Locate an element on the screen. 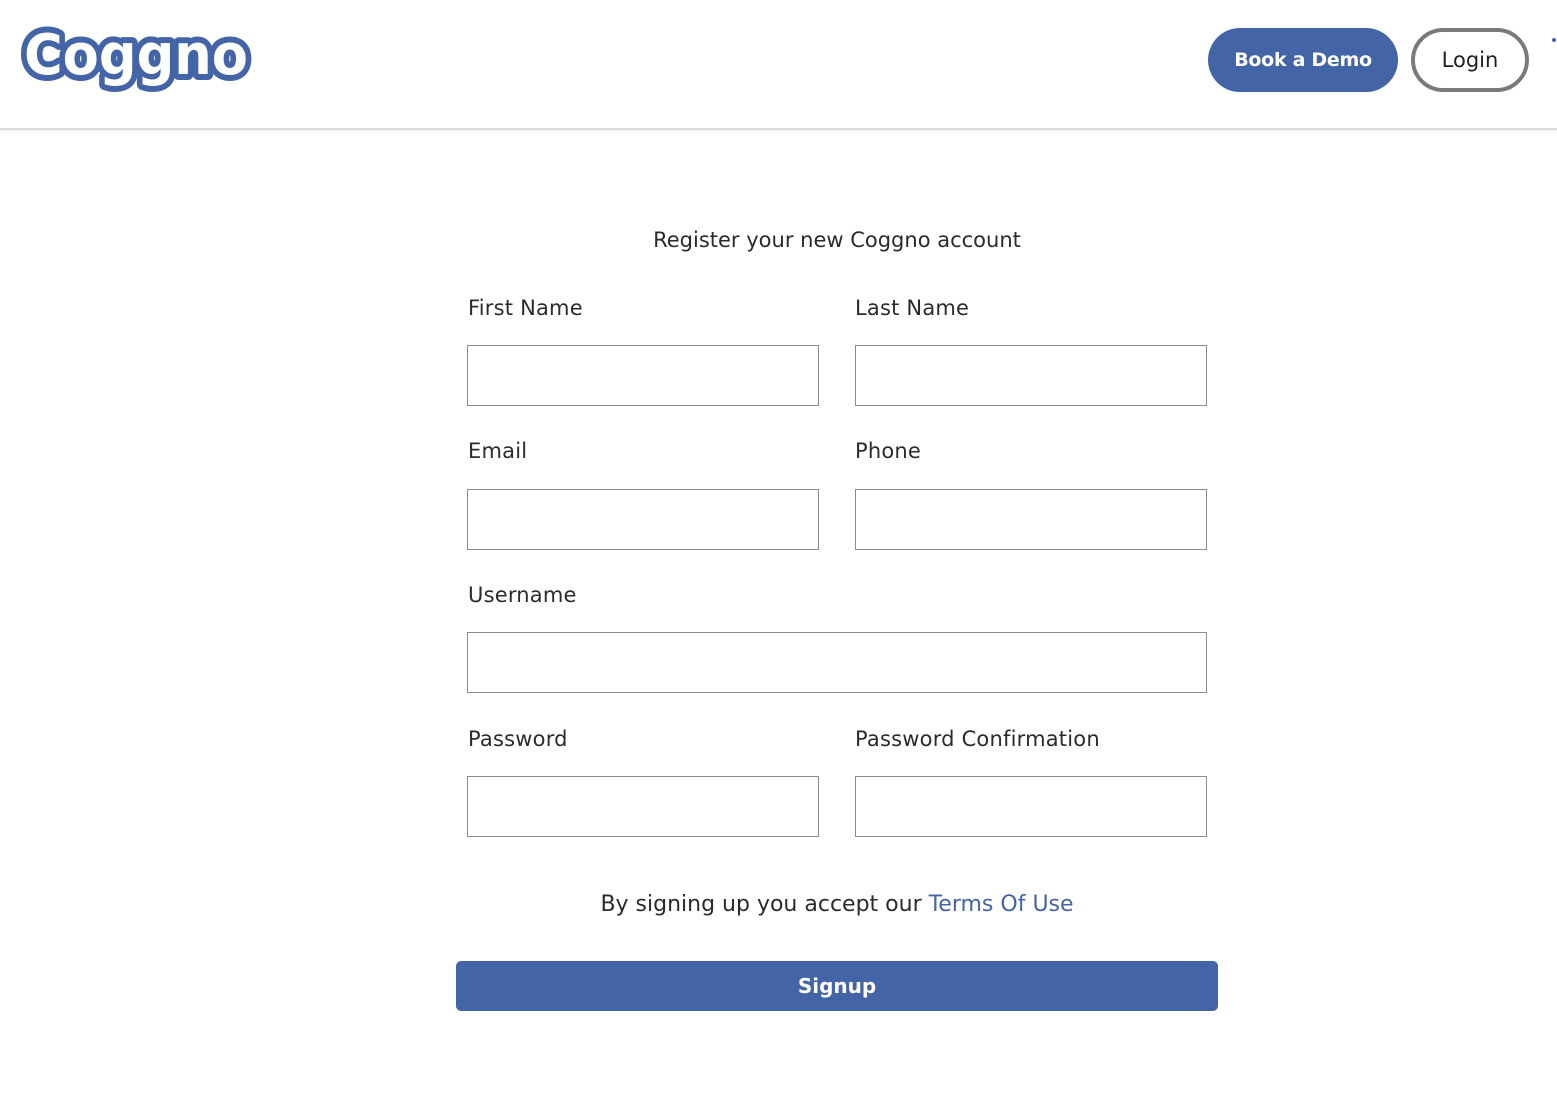  password-input is located at coordinates (643, 806).